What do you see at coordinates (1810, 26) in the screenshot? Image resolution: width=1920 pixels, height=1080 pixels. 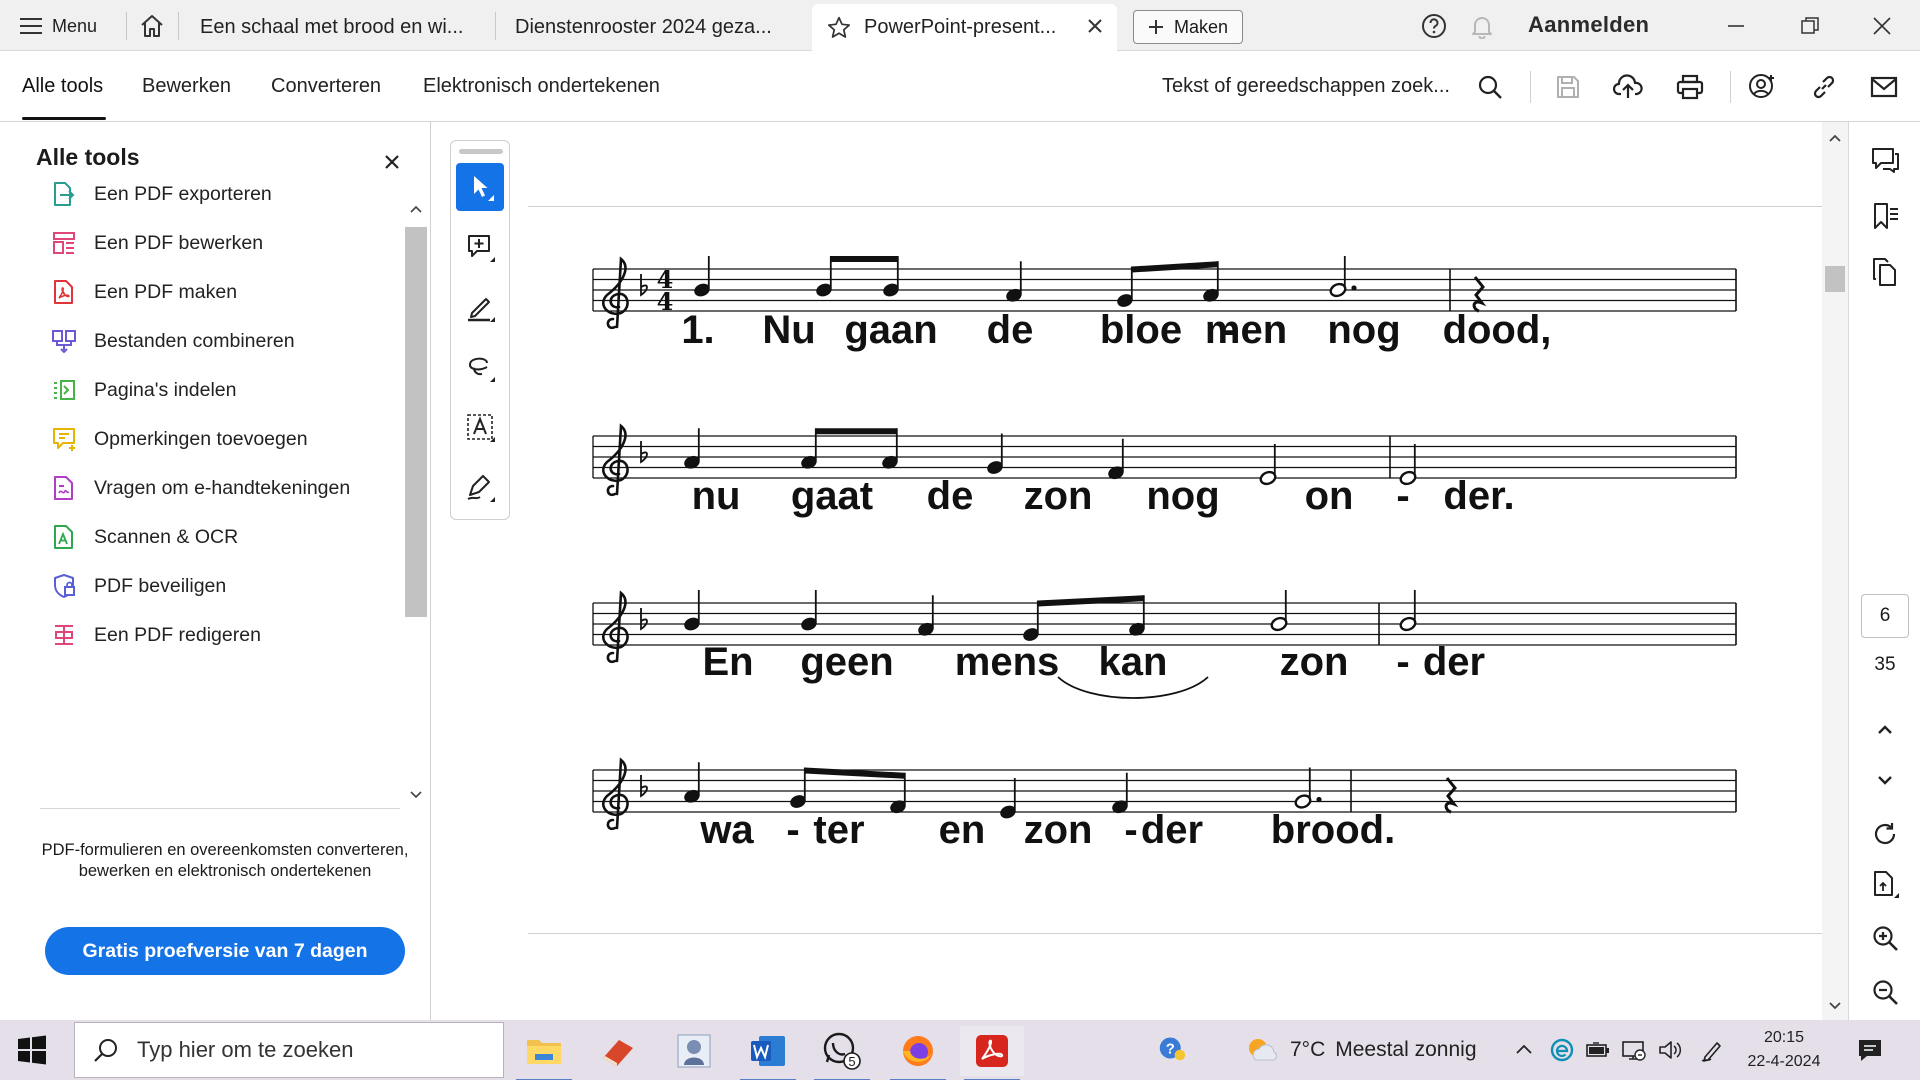 I see `restore-button` at bounding box center [1810, 26].